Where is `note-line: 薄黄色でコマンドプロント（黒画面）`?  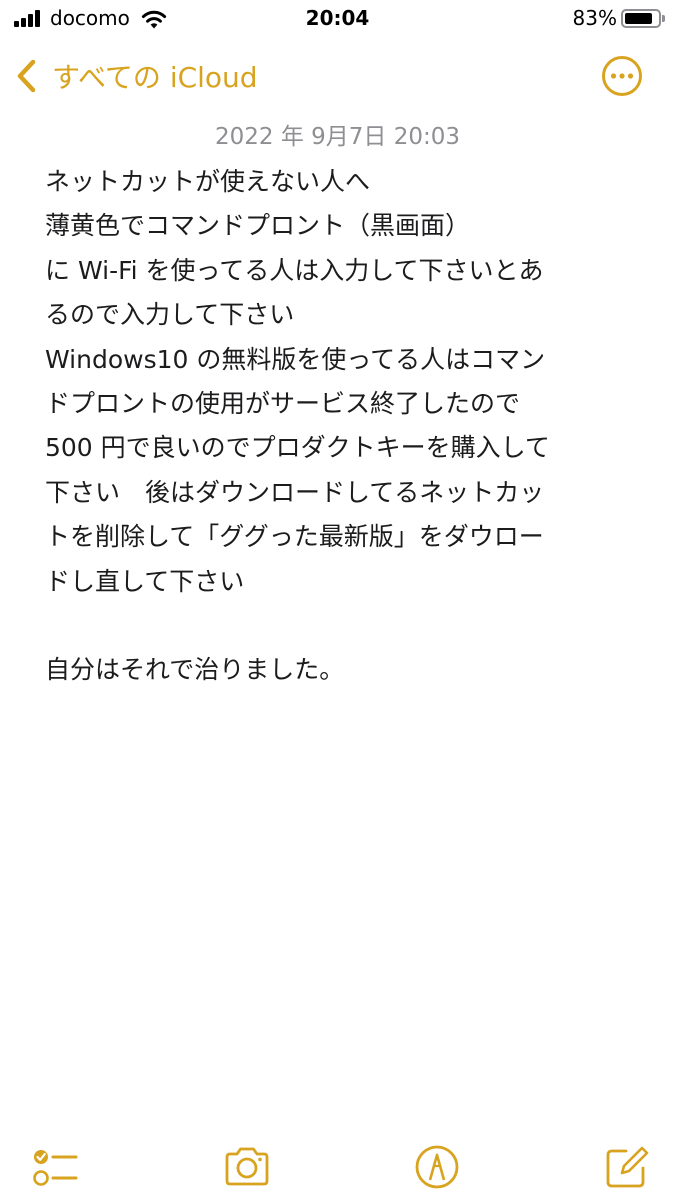 note-line: 薄黄色でコマンドプロント（黒画面） is located at coordinates (258, 226).